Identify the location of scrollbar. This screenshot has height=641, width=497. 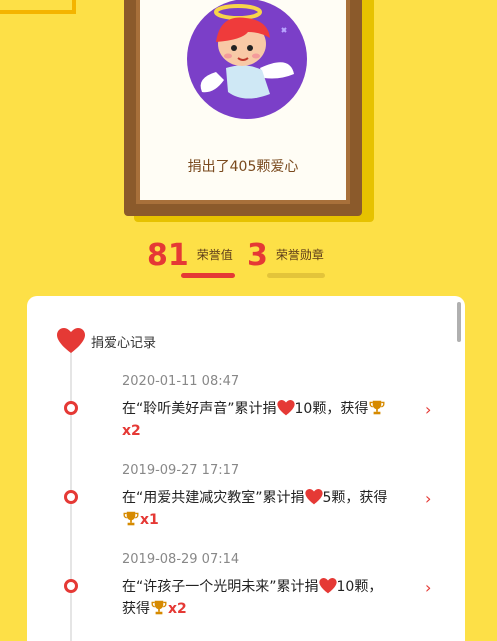
(459, 322).